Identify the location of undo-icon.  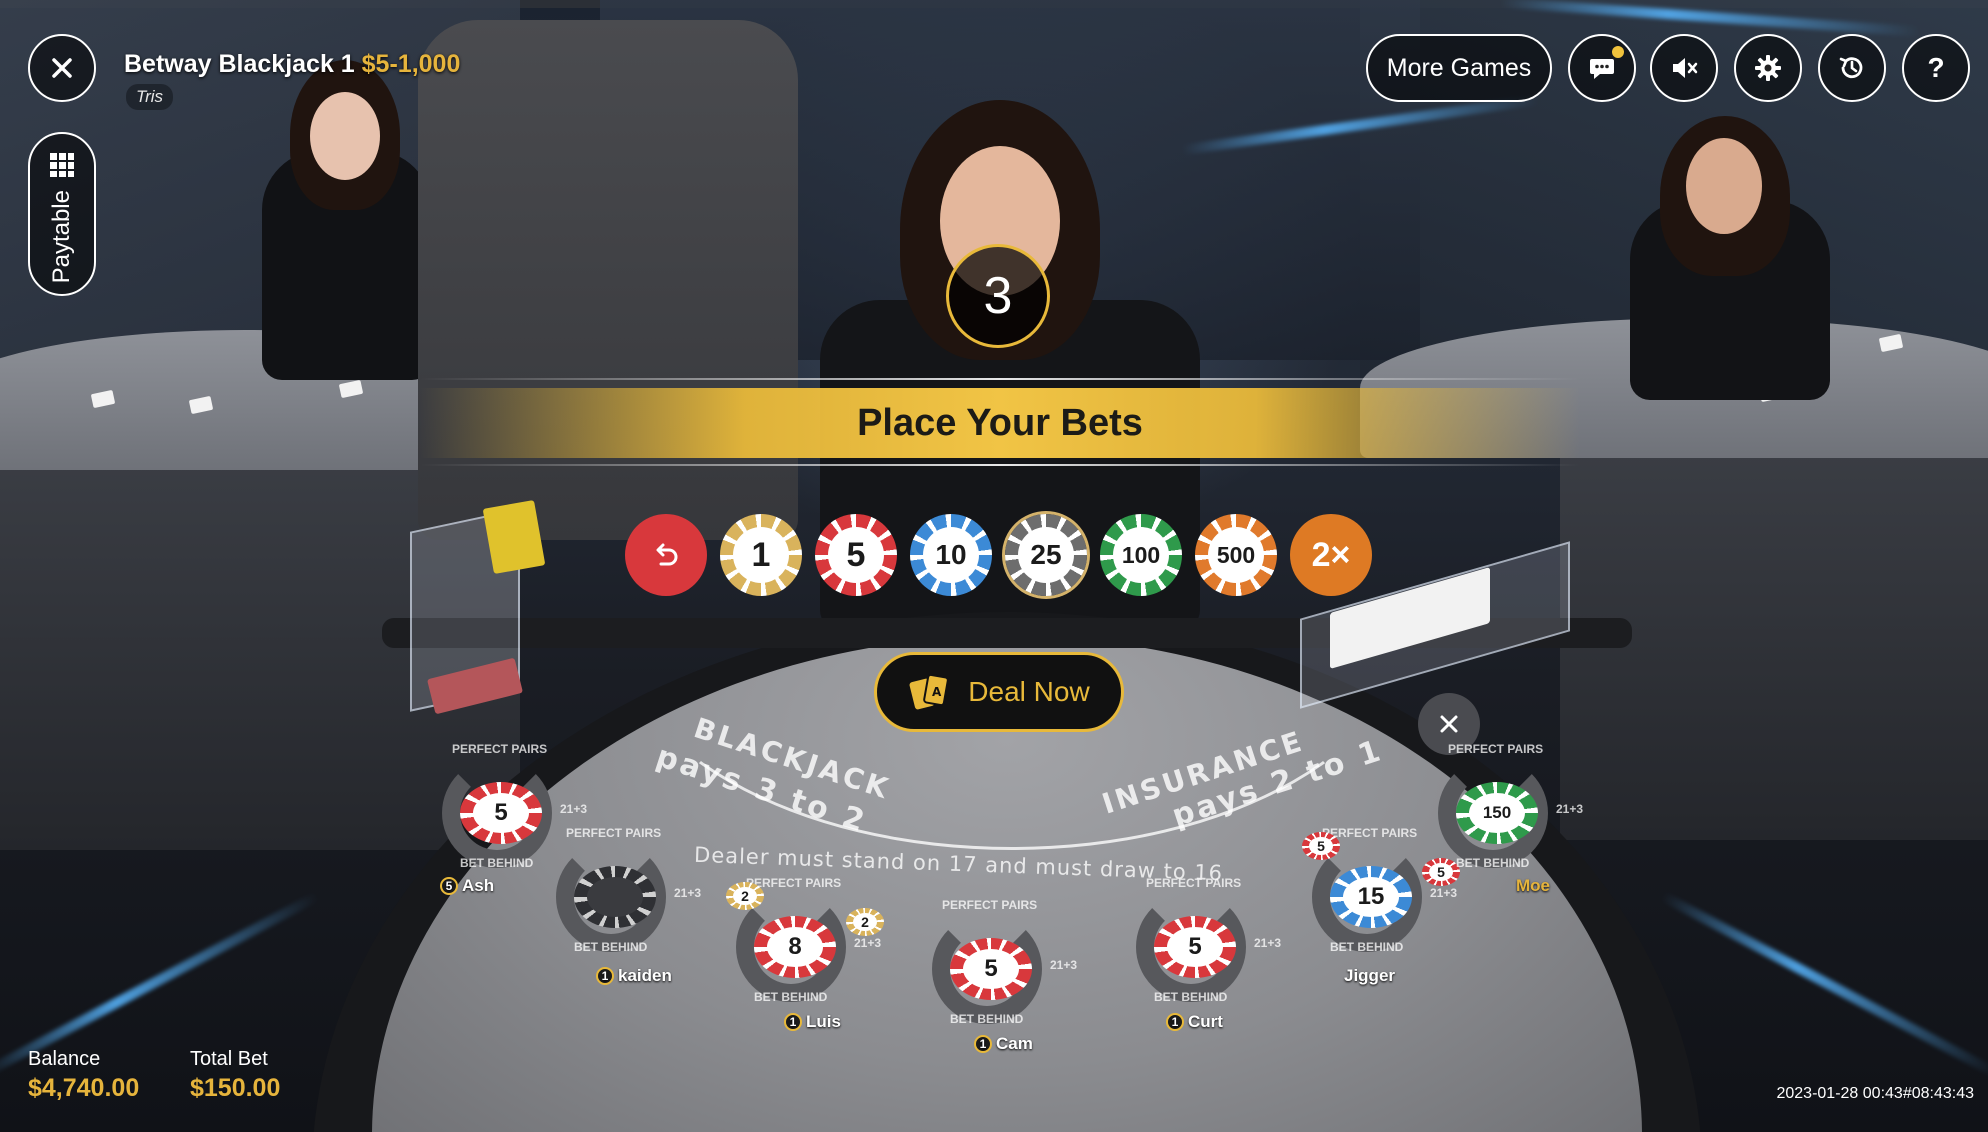
(667, 554).